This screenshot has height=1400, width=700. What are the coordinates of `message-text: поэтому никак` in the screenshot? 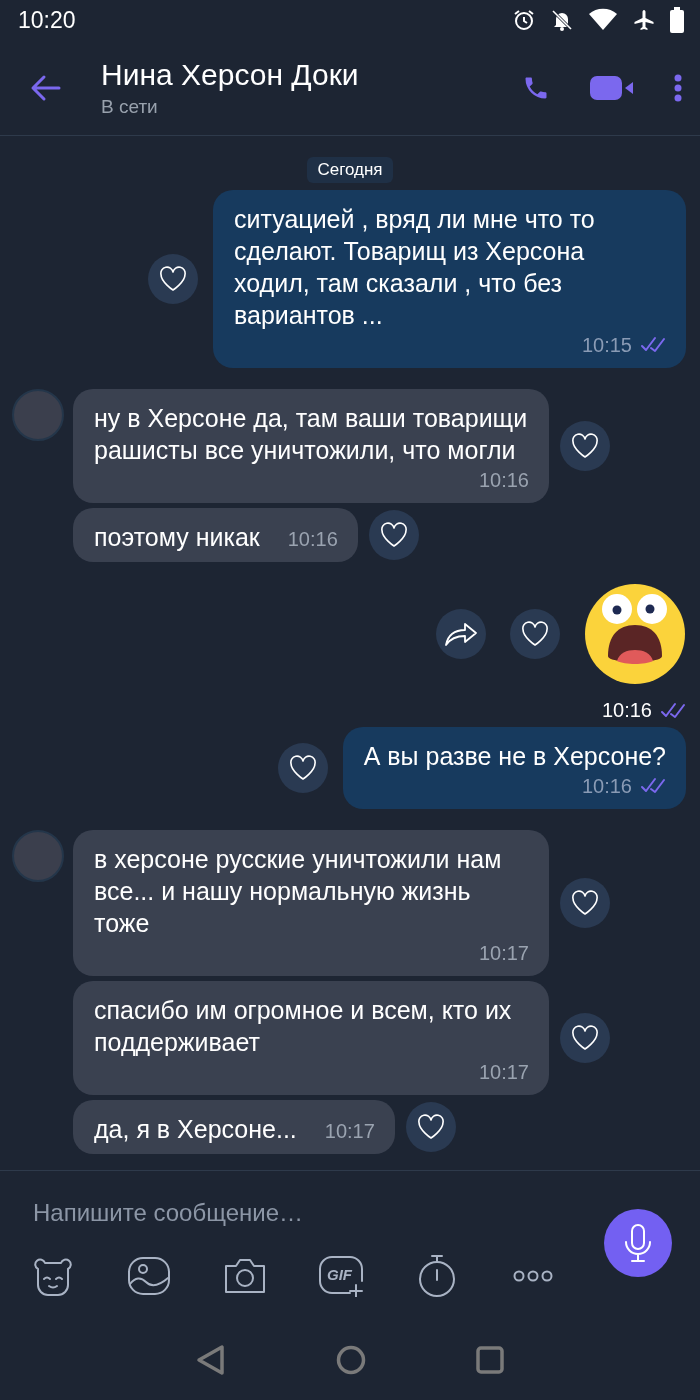 It's located at (177, 537).